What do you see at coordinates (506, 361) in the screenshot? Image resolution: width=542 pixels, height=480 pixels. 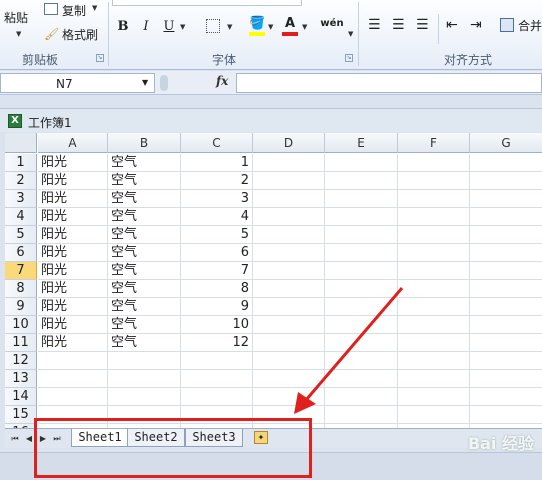 I see `cell-g12` at bounding box center [506, 361].